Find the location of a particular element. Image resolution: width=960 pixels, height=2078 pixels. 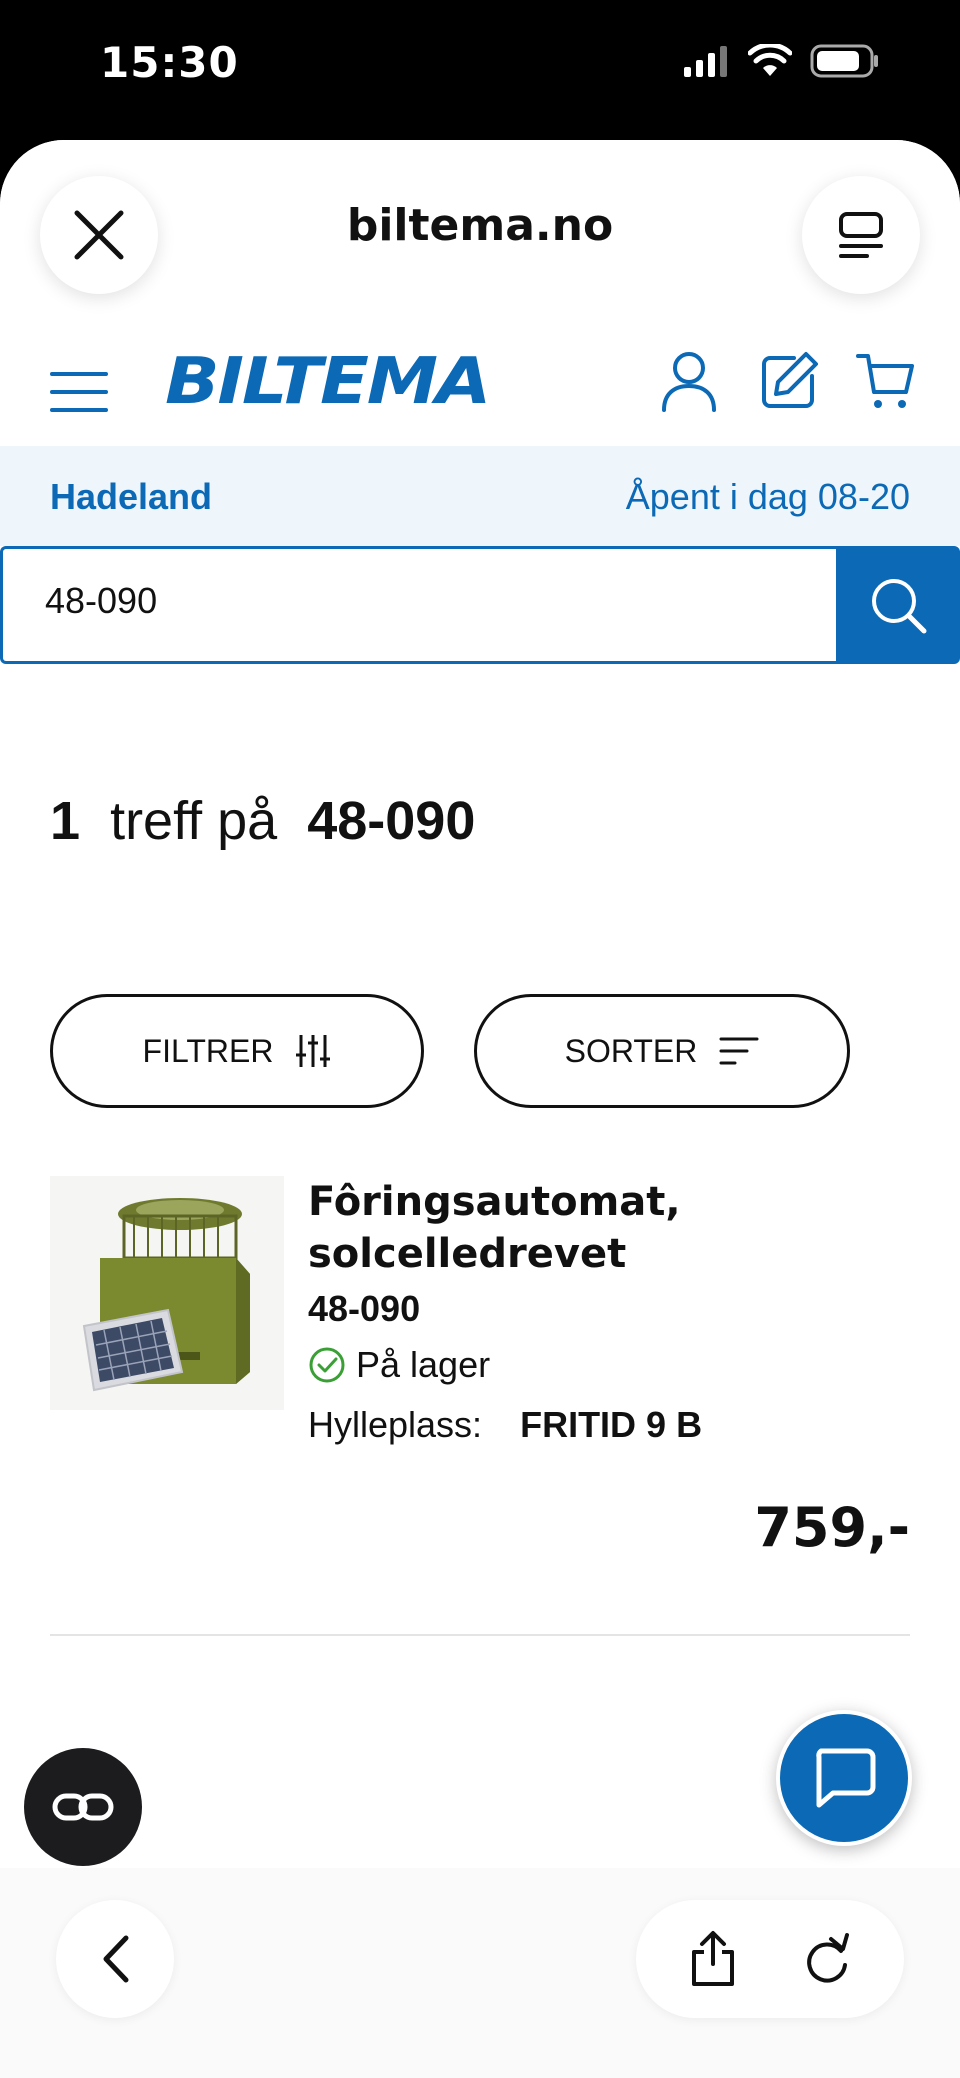

divider is located at coordinates (480, 1635).